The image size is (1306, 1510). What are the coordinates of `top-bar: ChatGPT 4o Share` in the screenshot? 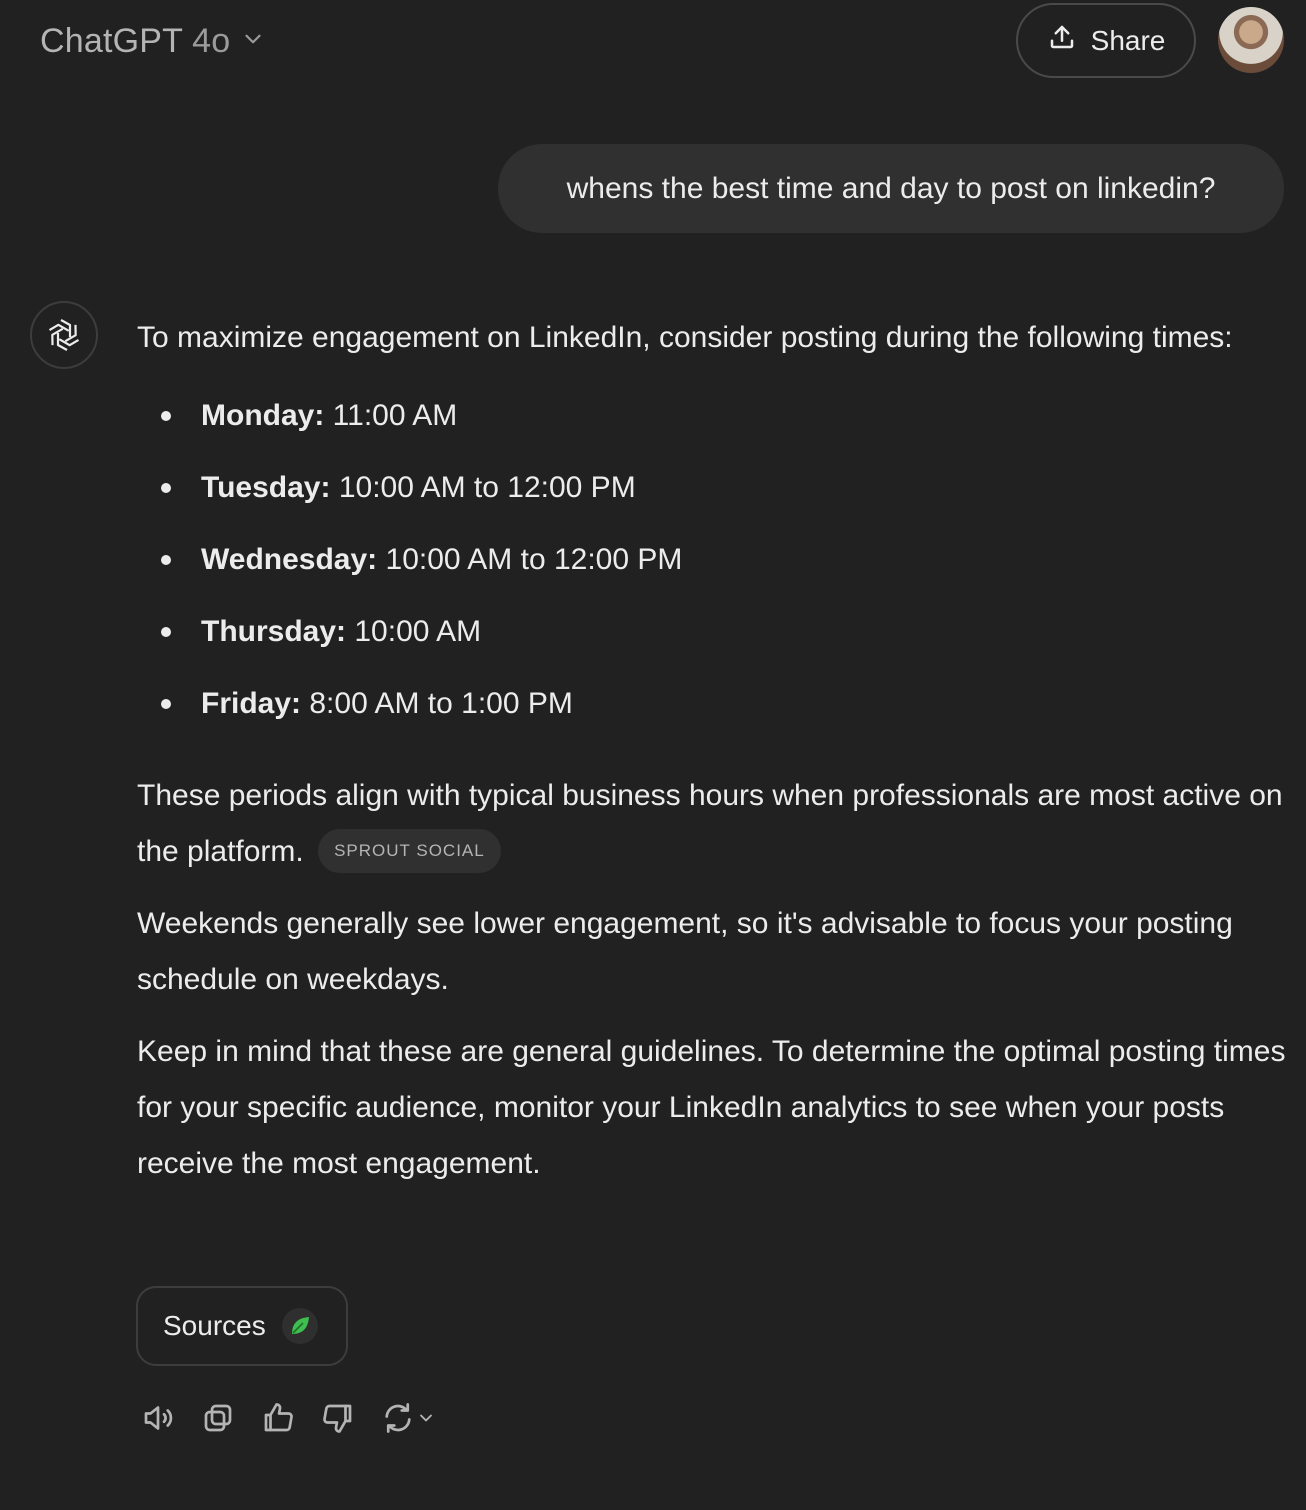 It's located at (653, 42).